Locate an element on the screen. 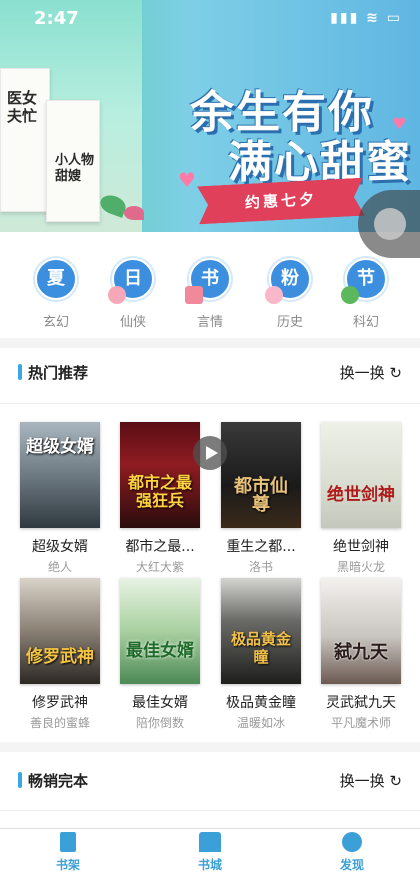  assistive-touch-icon is located at coordinates (390, 224).